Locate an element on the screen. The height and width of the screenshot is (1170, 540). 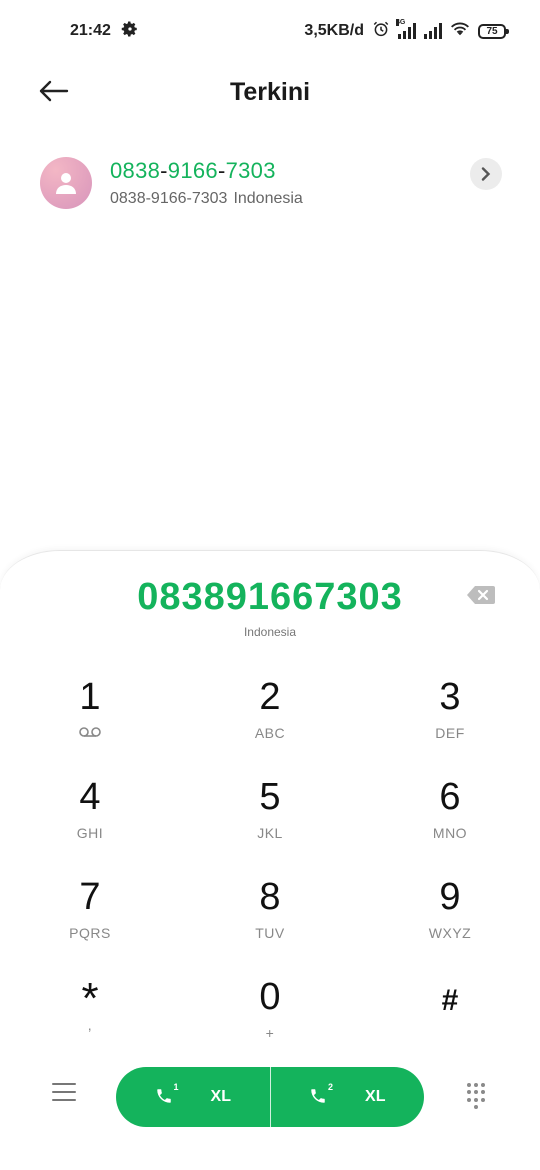
contact-detail-button is located at coordinates (486, 174).